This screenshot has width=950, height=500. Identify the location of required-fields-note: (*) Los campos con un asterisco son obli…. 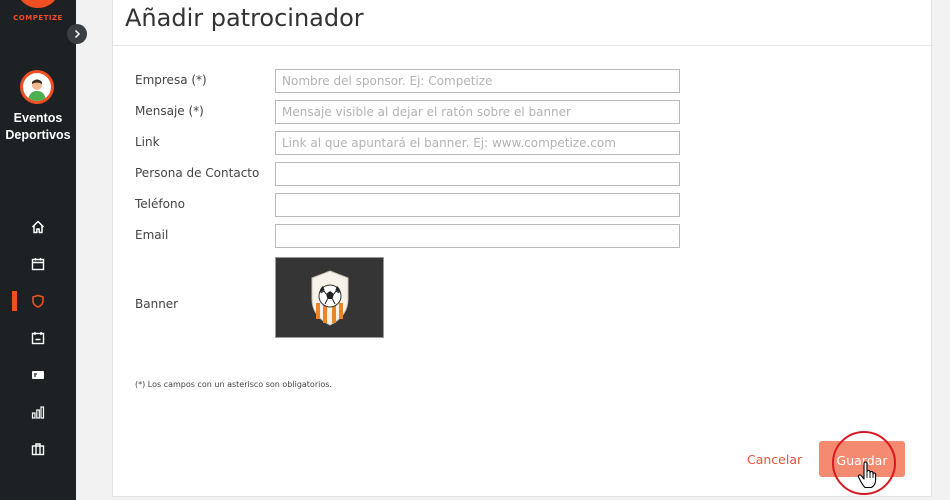
(233, 384).